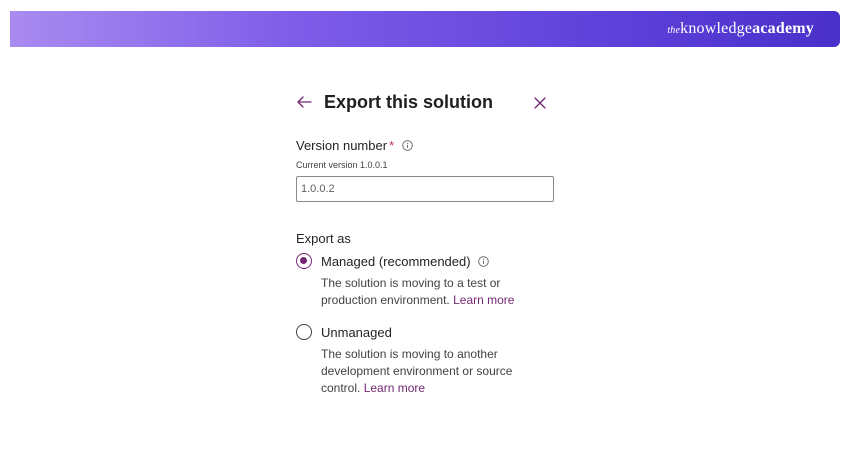 The width and height of the screenshot is (850, 450). What do you see at coordinates (396, 261) in the screenshot?
I see `managed-label-text: Managed (recommended)` at bounding box center [396, 261].